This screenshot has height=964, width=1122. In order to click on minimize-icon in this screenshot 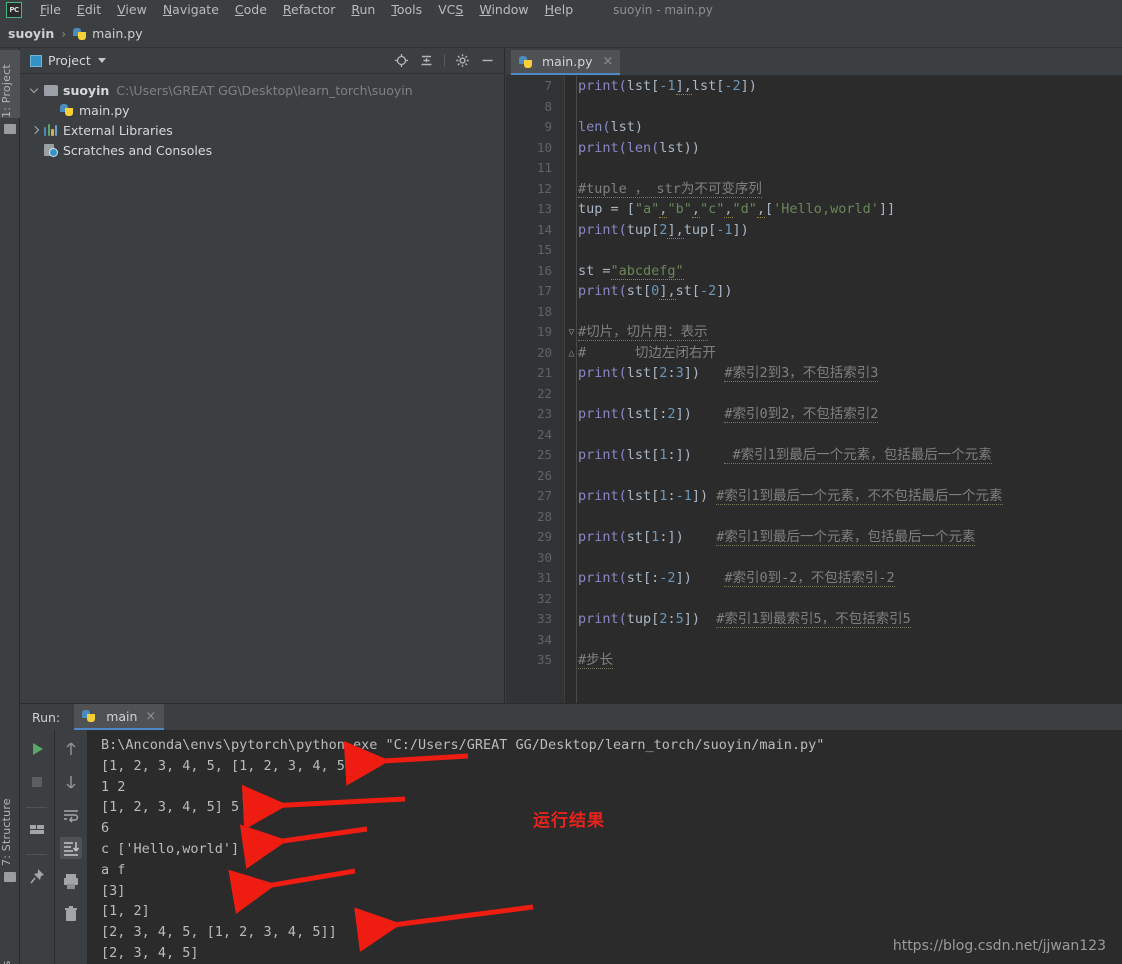, I will do `click(487, 60)`.